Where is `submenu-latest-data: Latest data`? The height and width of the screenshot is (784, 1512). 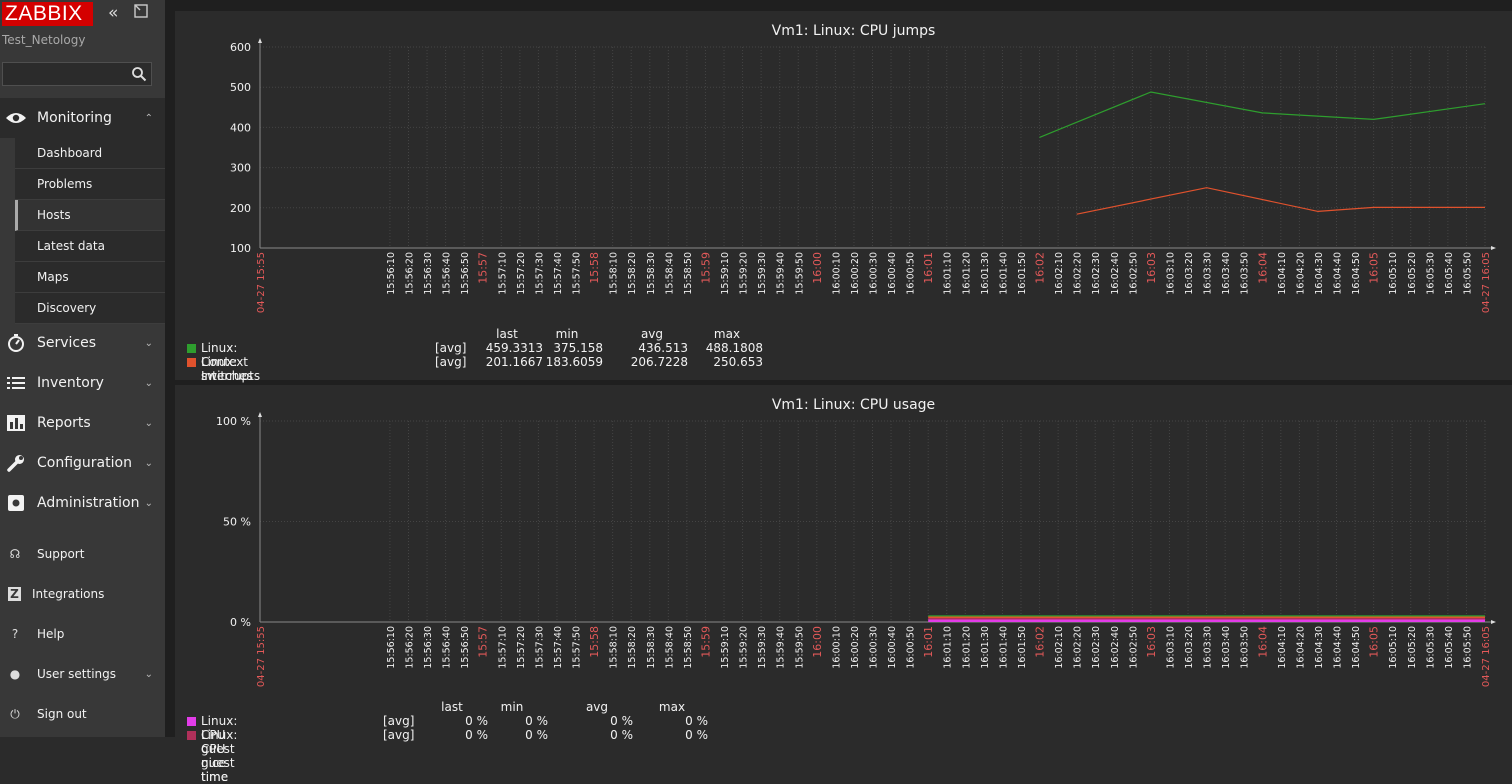 submenu-latest-data: Latest data is located at coordinates (90, 246).